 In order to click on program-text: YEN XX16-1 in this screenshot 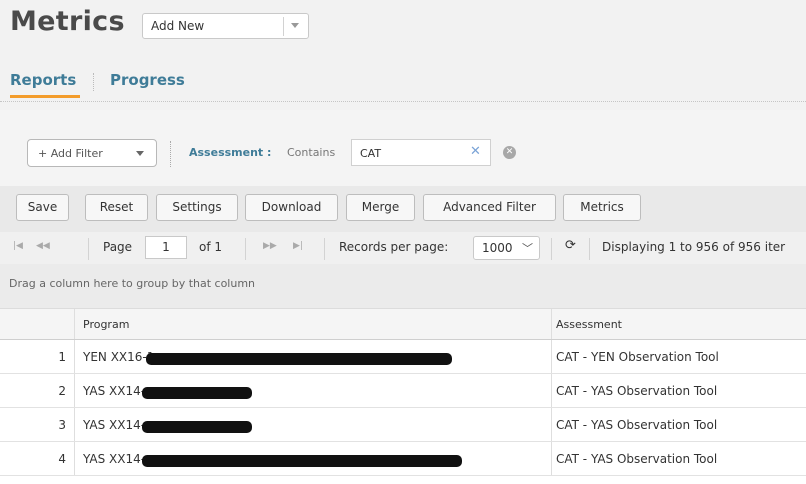, I will do `click(119, 357)`.